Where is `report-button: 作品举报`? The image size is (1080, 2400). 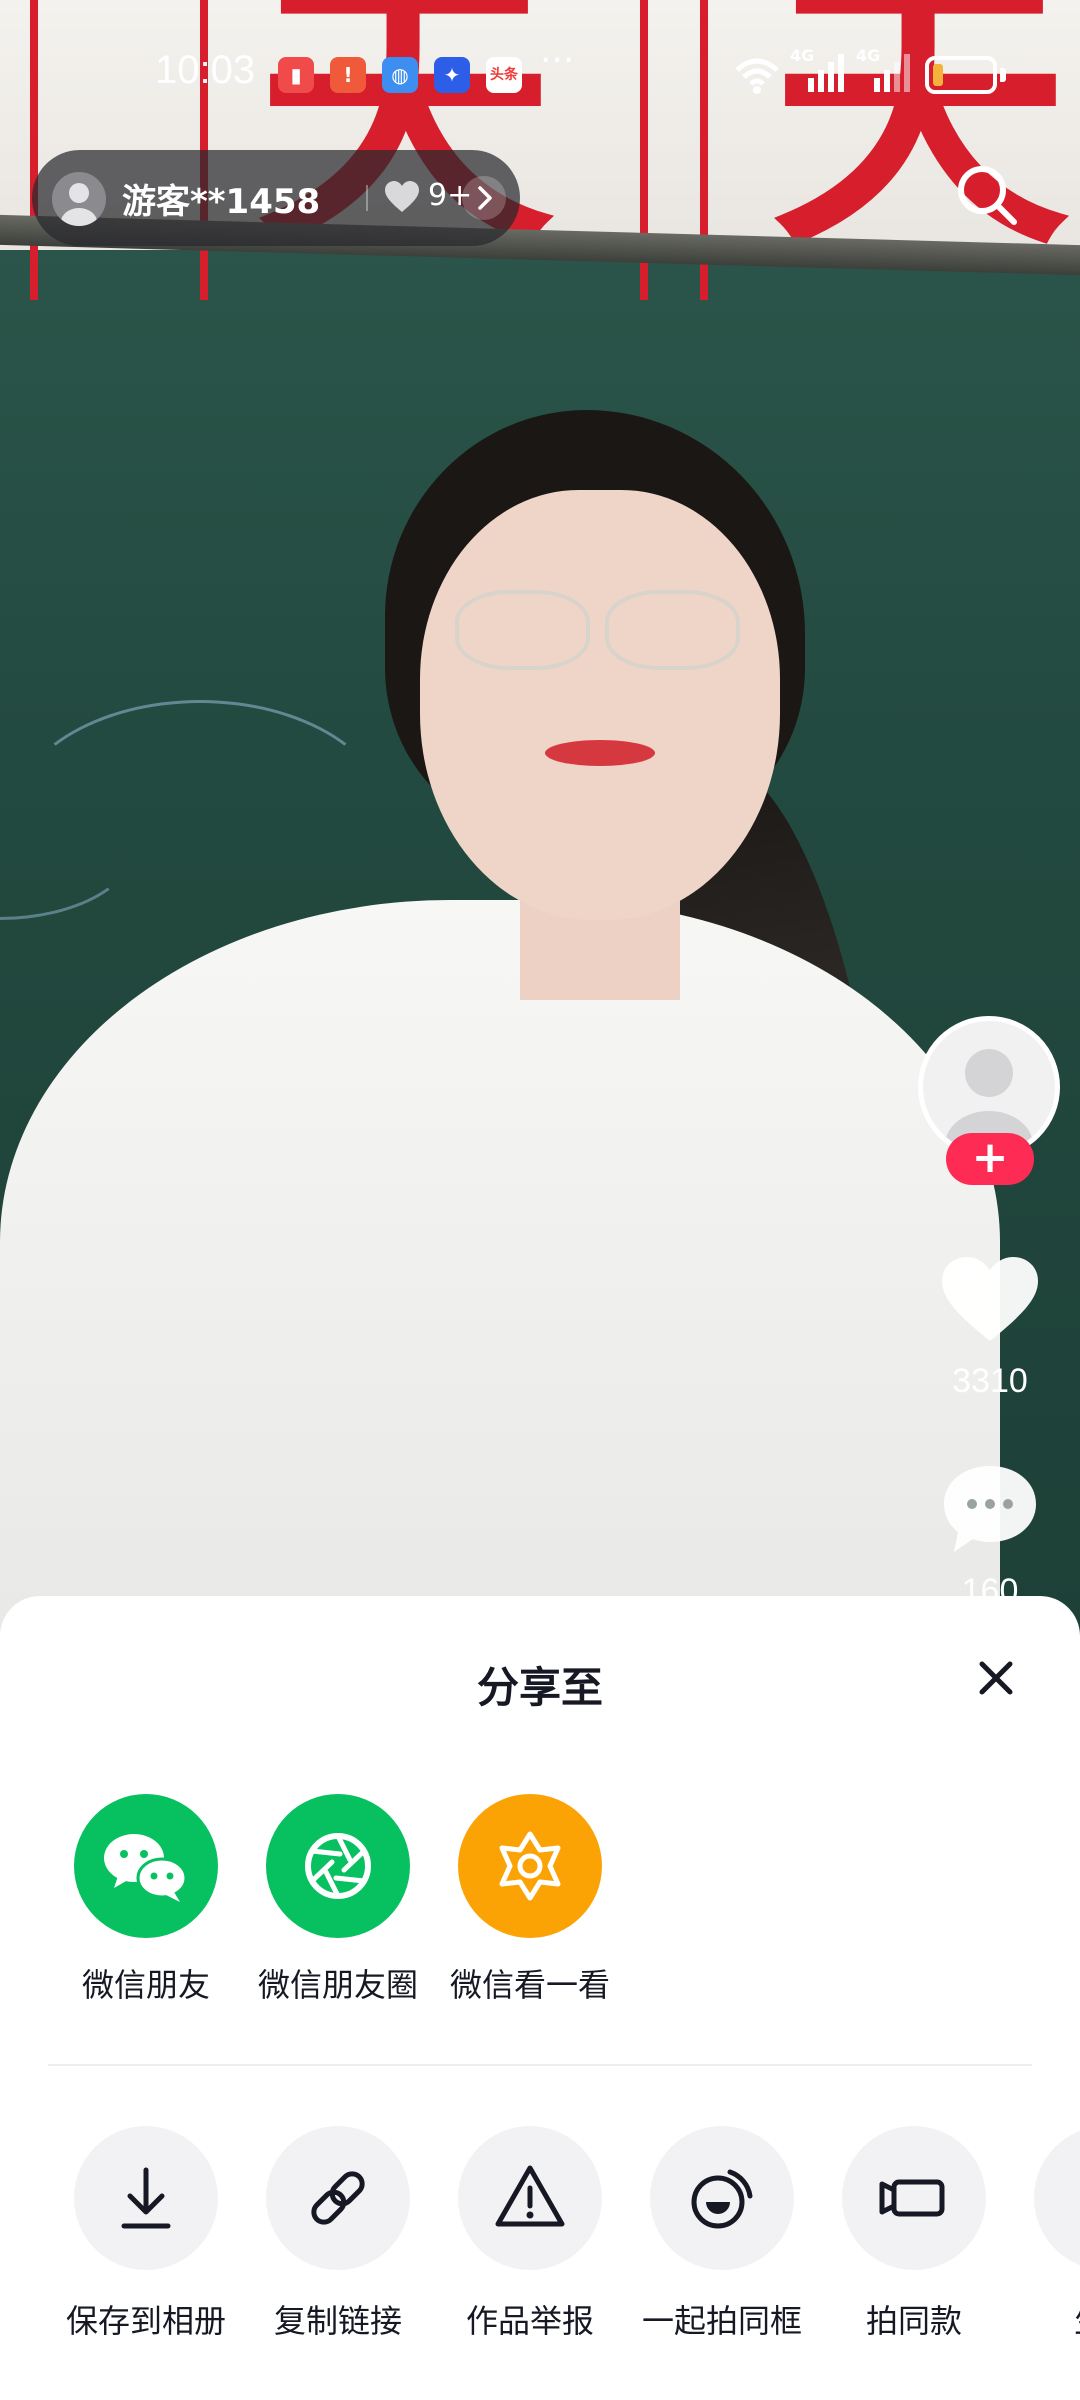
report-button: 作品举报 is located at coordinates (530, 2234).